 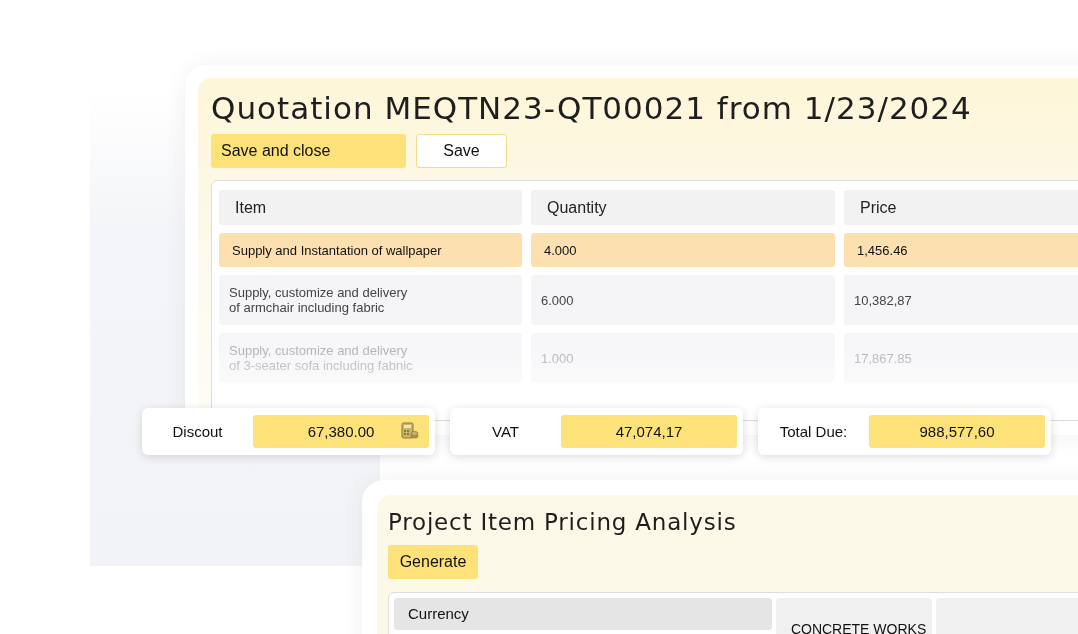 I want to click on summary-label: Discout, so click(x=197, y=431).